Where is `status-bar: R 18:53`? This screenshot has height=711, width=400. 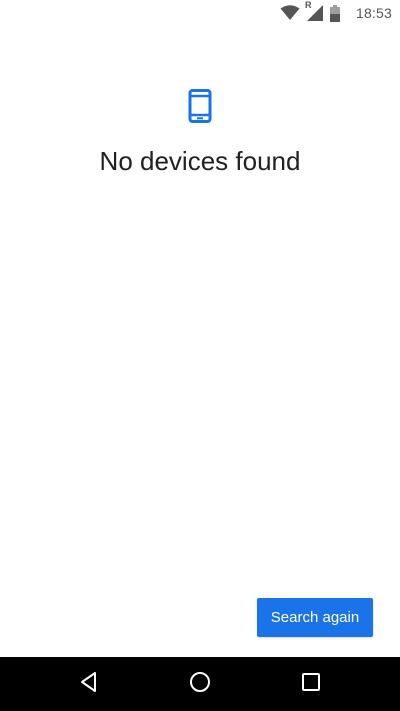
status-bar: R 18:53 is located at coordinates (200, 13).